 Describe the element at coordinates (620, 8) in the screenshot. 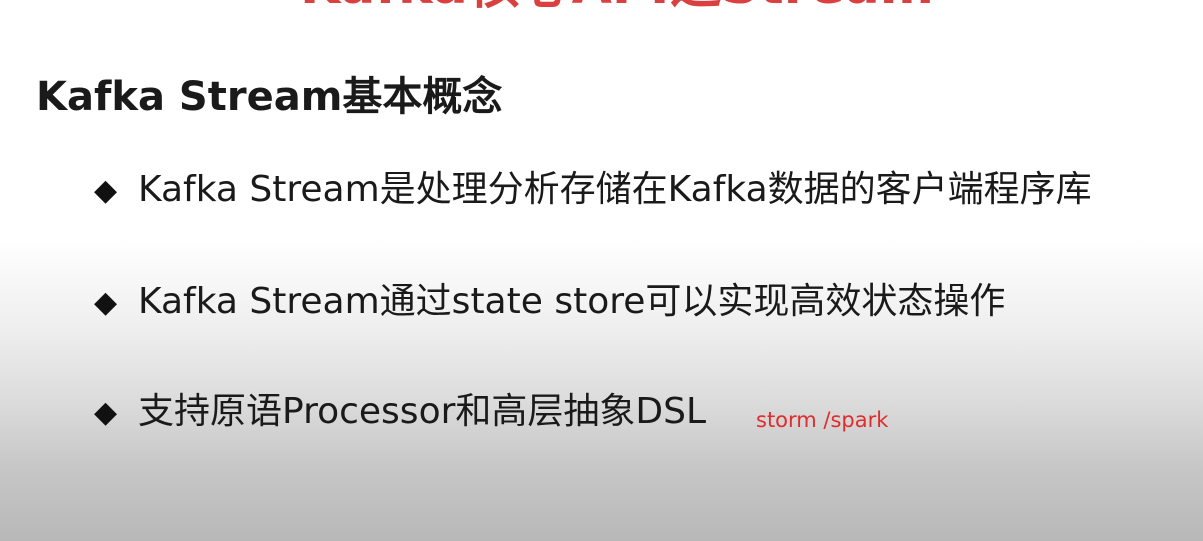

I see `slide-top-title: Kafka核心API之Stream` at that location.